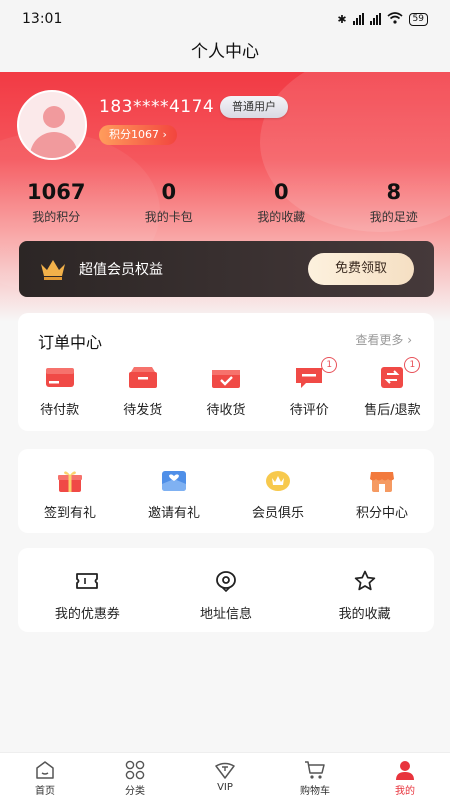 The image size is (450, 800). I want to click on invite-reward: 邀请有礼, so click(174, 495).